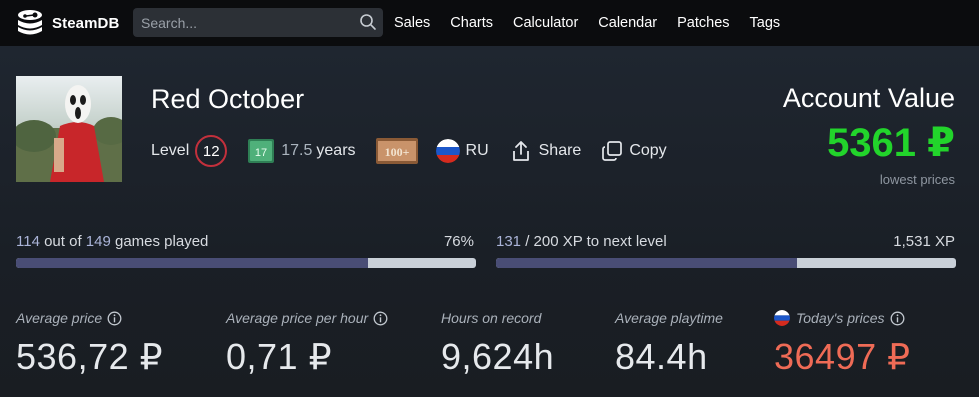  Describe the element at coordinates (560, 151) in the screenshot. I see `share-button: Share` at that location.